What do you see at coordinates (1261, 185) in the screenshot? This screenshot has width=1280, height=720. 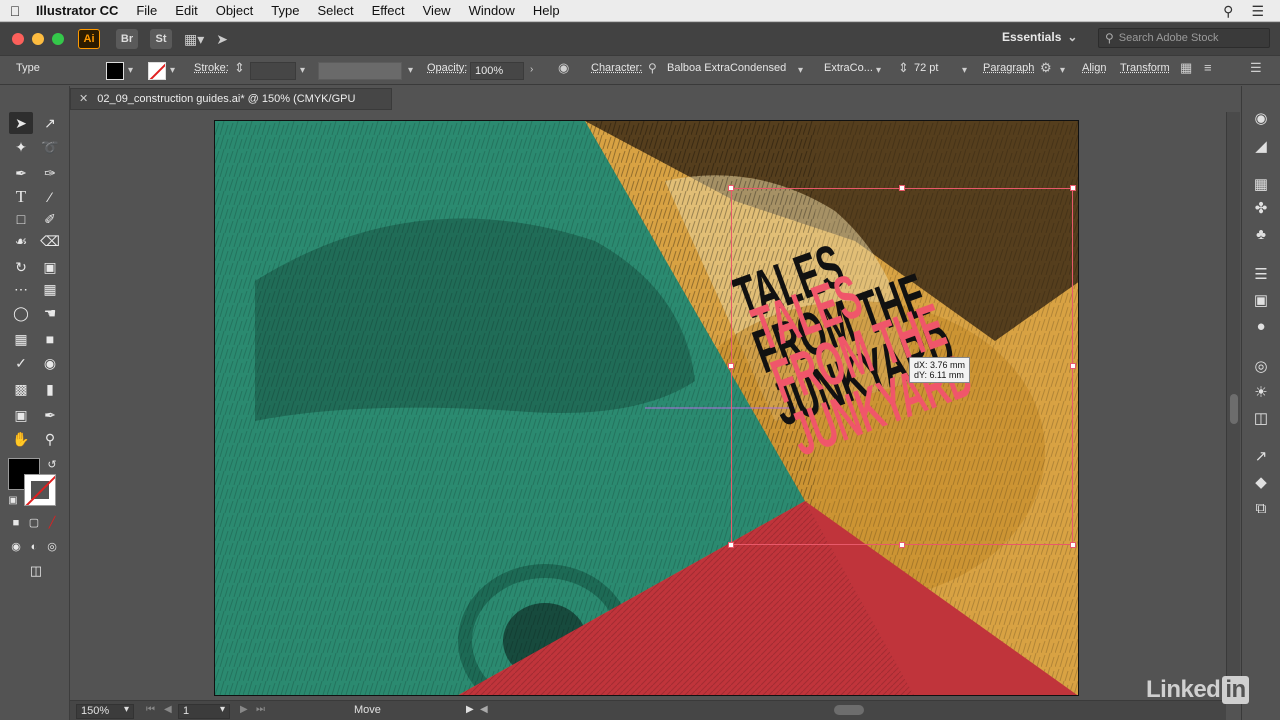 I see `swatches-panel-icon: ▦` at bounding box center [1261, 185].